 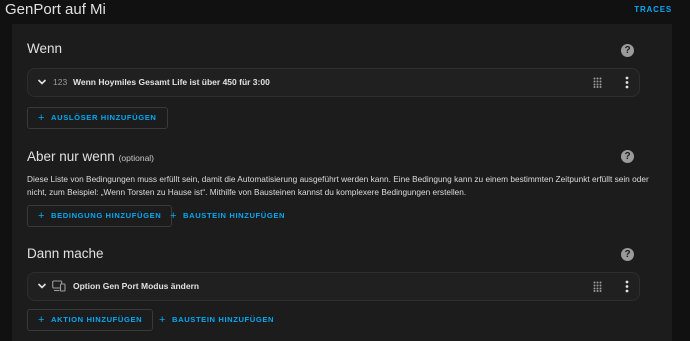 What do you see at coordinates (345, 11) in the screenshot?
I see `top-bar: GenPort auf Mi TRACES` at bounding box center [345, 11].